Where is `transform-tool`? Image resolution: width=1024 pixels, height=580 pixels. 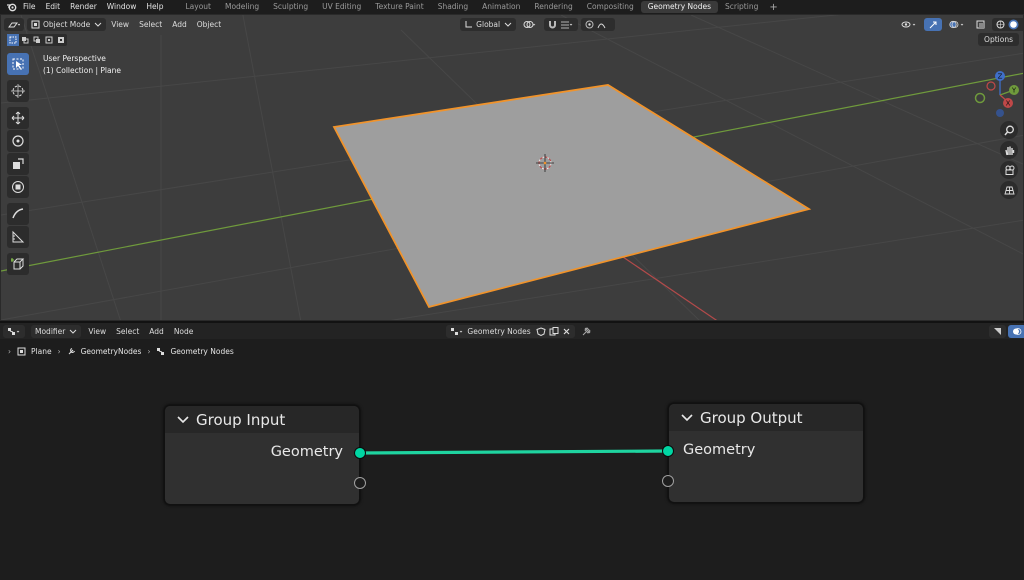 transform-tool is located at coordinates (18, 187).